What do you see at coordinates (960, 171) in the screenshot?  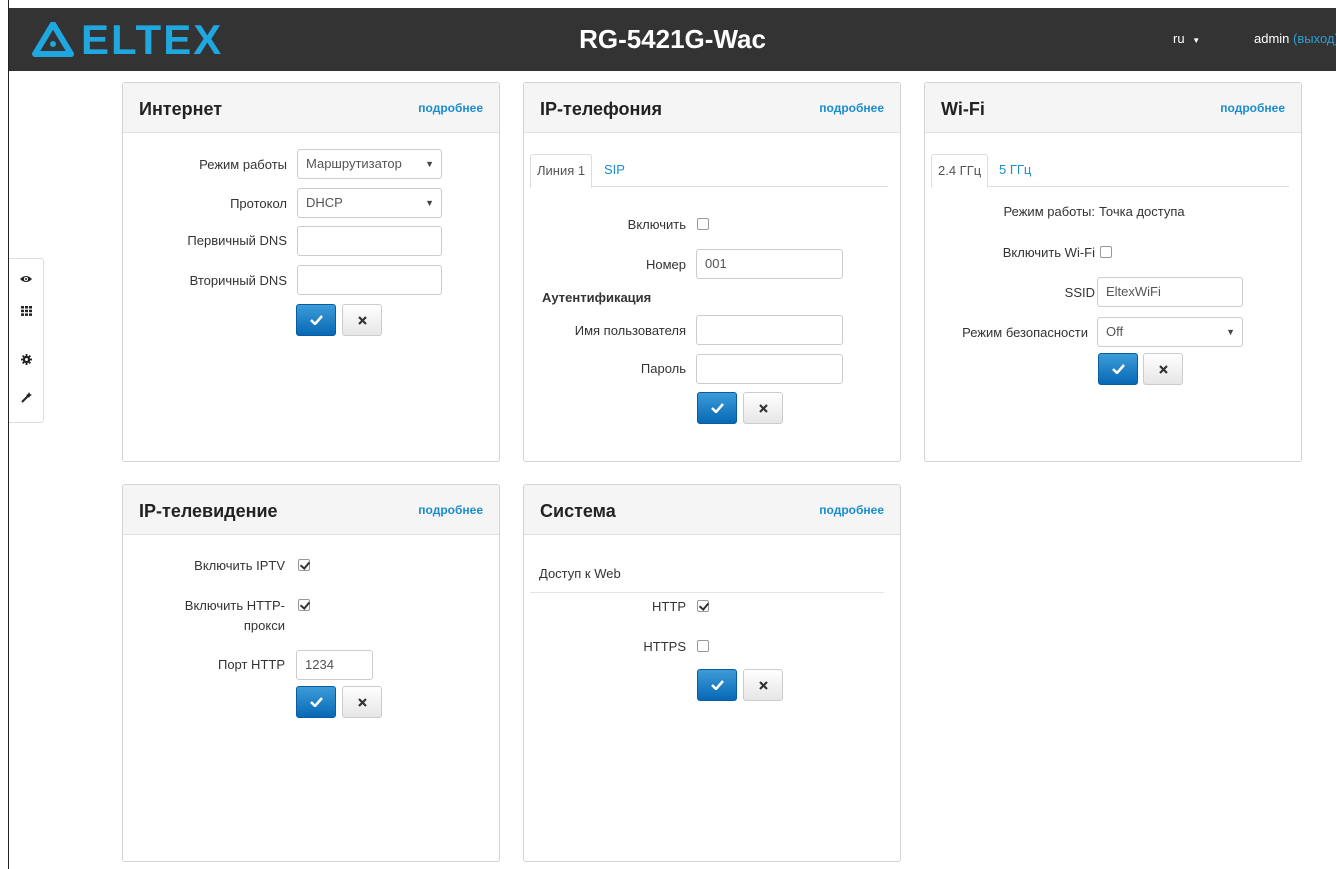 I see `tab-2-4ghz: 2.4 ГГц` at bounding box center [960, 171].